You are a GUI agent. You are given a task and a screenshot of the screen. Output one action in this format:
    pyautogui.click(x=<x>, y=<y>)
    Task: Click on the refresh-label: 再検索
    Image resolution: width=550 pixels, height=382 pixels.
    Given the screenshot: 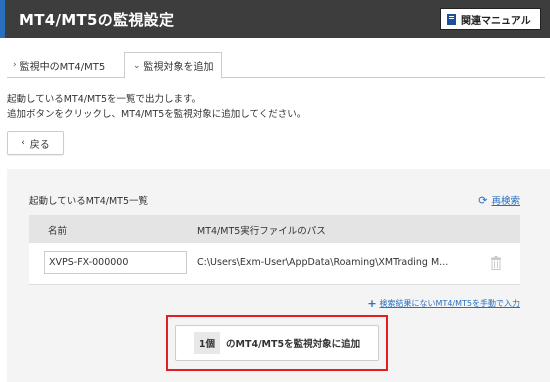 What is the action you would take?
    pyautogui.click(x=505, y=201)
    